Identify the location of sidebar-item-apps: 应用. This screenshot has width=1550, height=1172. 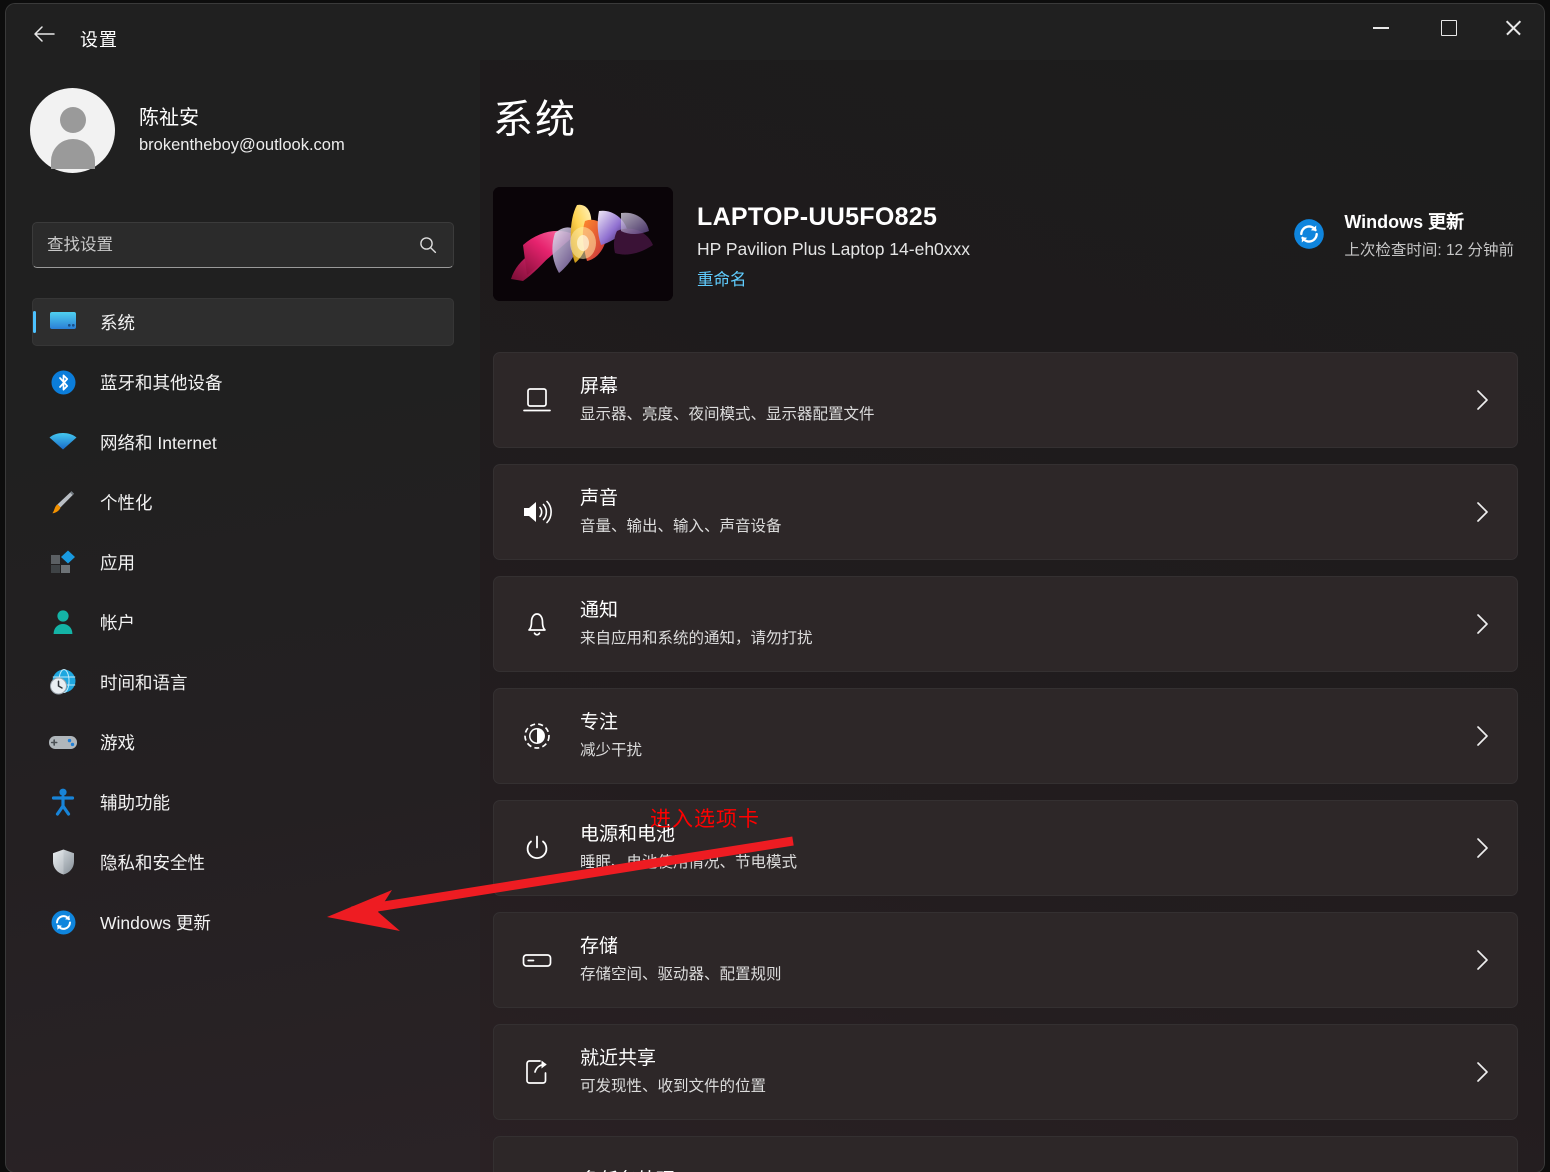
(243, 562).